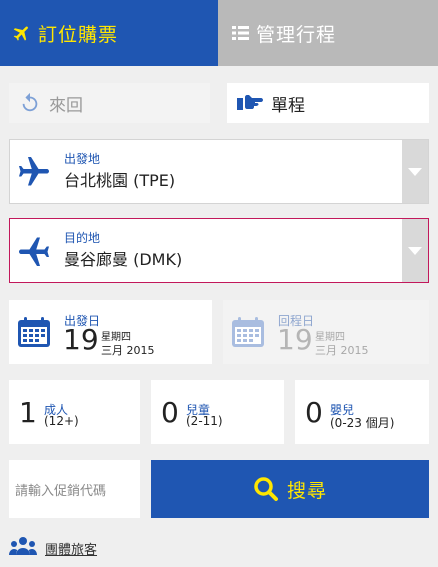 This screenshot has height=567, width=438. What do you see at coordinates (61, 421) in the screenshot?
I see `adult-range: (12+)` at bounding box center [61, 421].